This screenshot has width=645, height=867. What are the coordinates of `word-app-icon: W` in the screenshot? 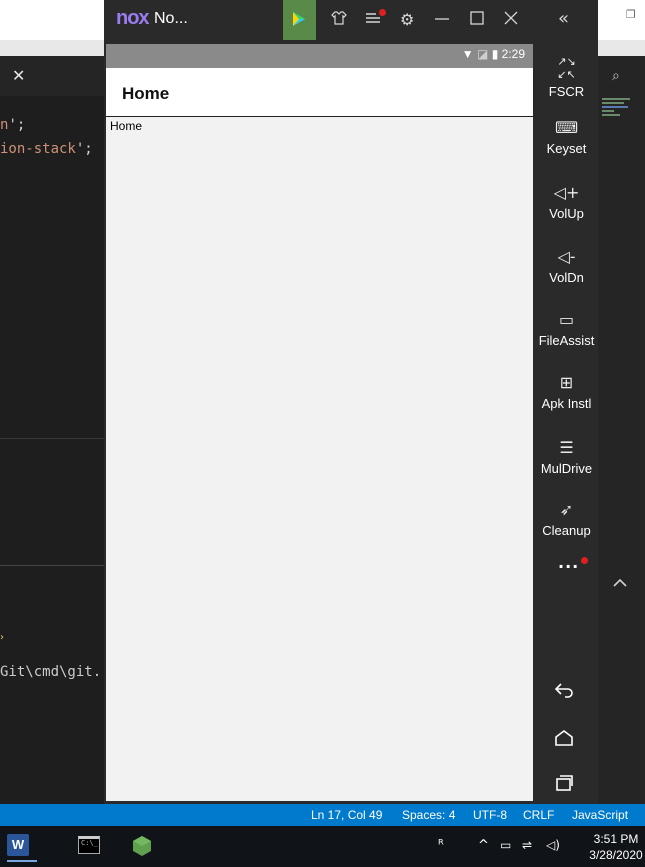 It's located at (22, 848).